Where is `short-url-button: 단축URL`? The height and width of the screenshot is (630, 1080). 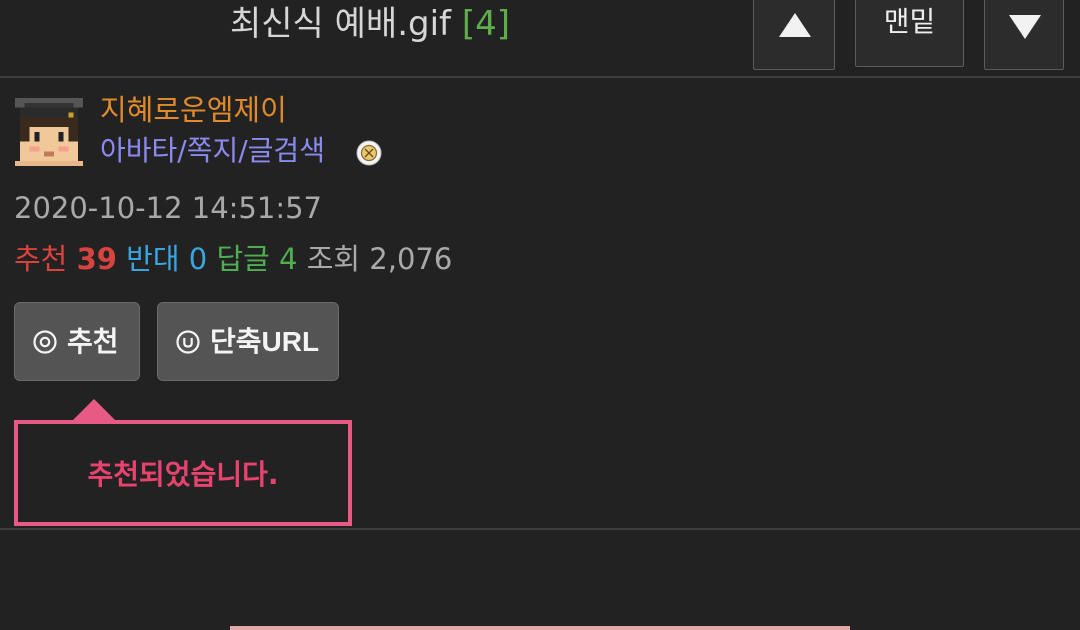
short-url-button: 단축URL is located at coordinates (248, 341).